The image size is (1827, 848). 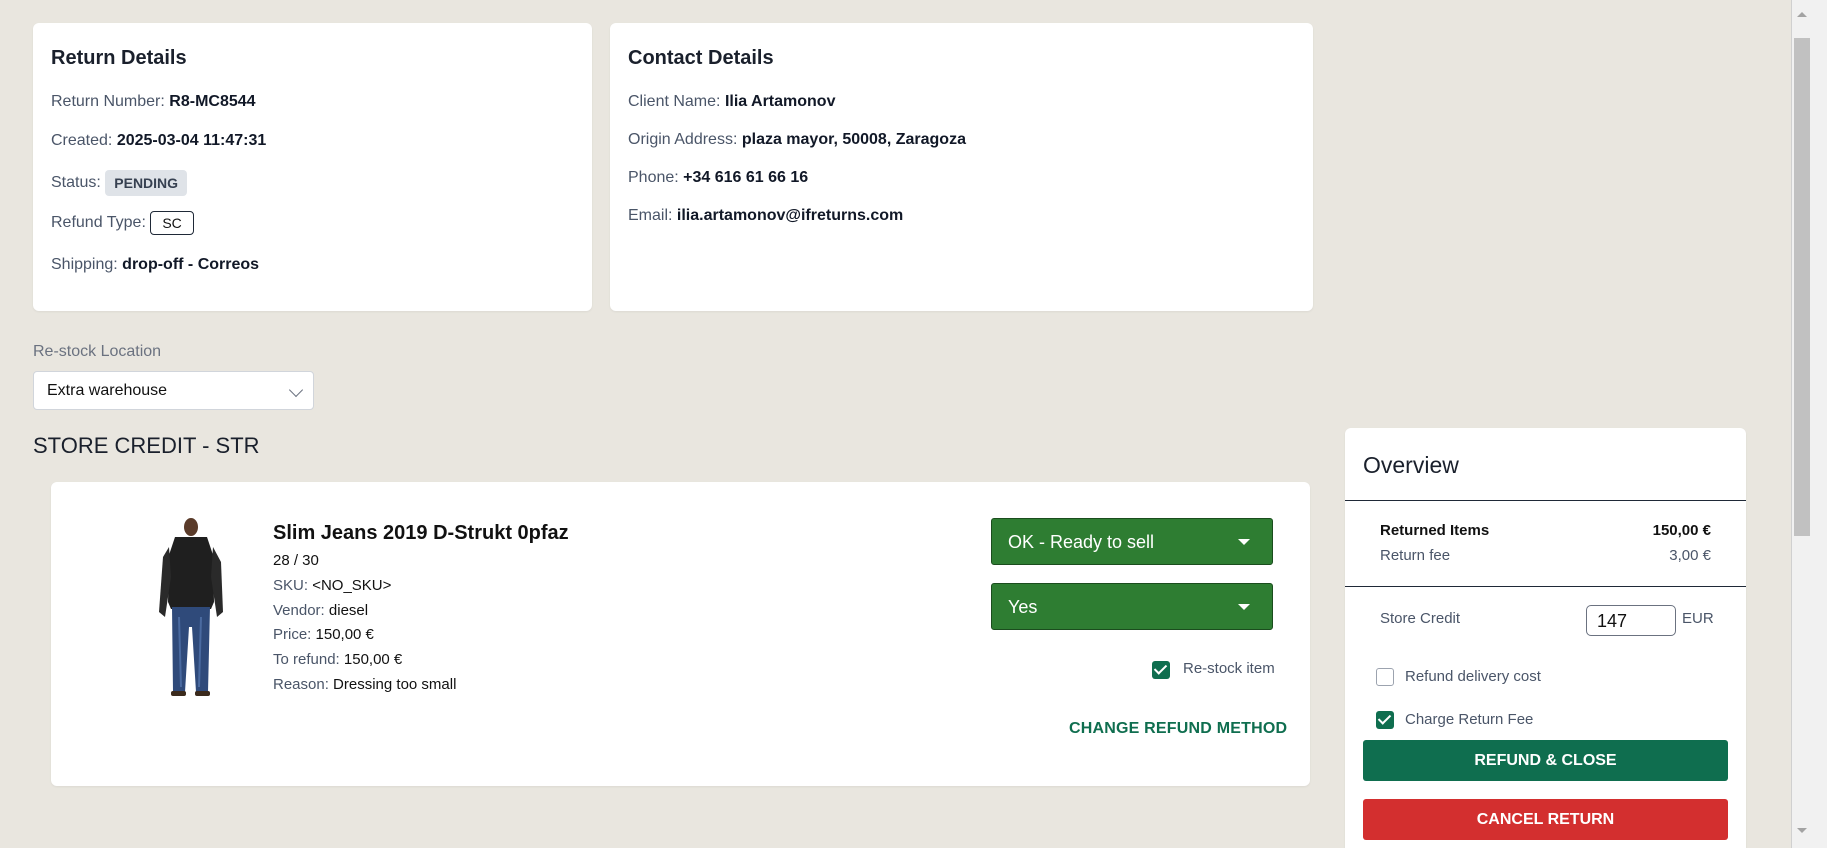 What do you see at coordinates (296, 390) in the screenshot?
I see `chevron-down-icon` at bounding box center [296, 390].